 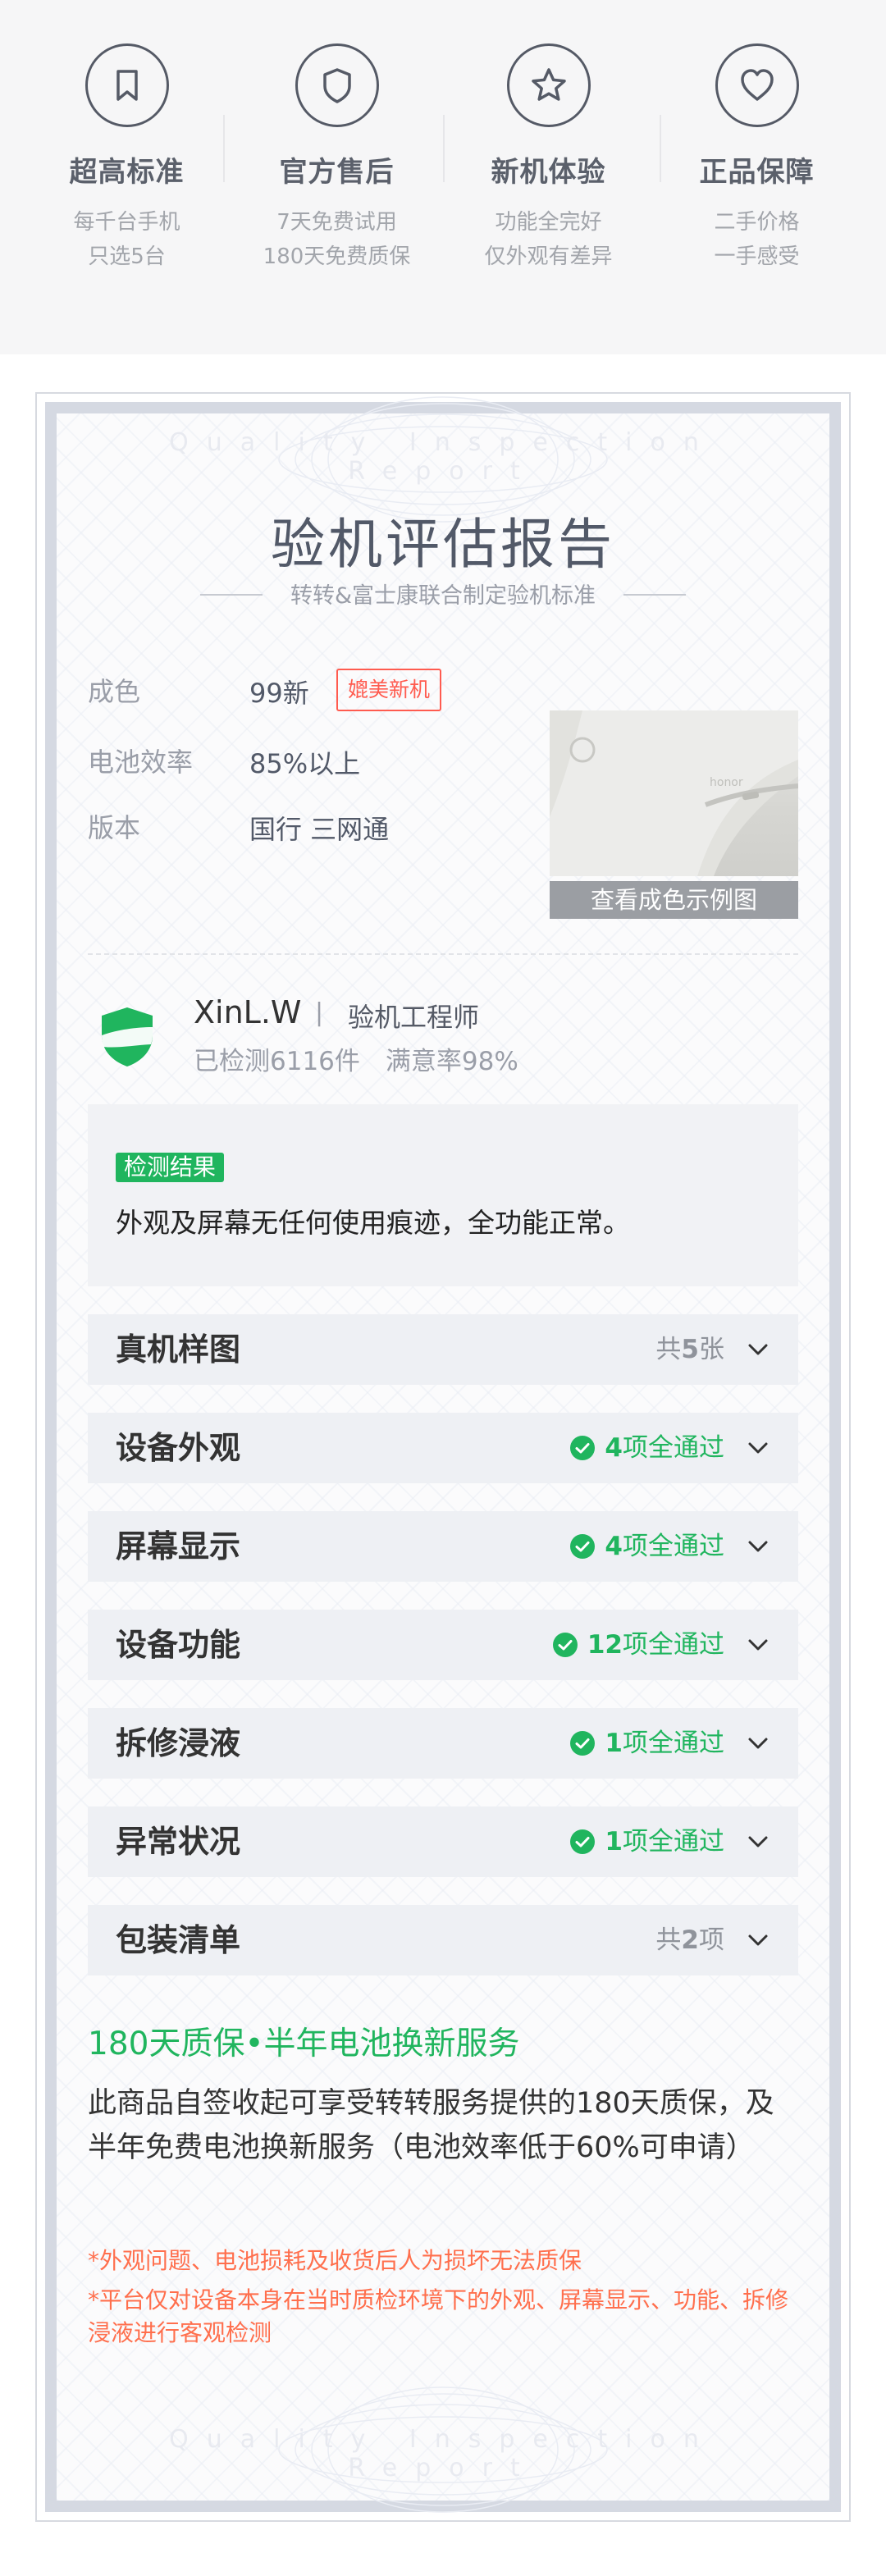 What do you see at coordinates (443, 1842) in the screenshot?
I see `section-row: 异常状况 1 项全通过` at bounding box center [443, 1842].